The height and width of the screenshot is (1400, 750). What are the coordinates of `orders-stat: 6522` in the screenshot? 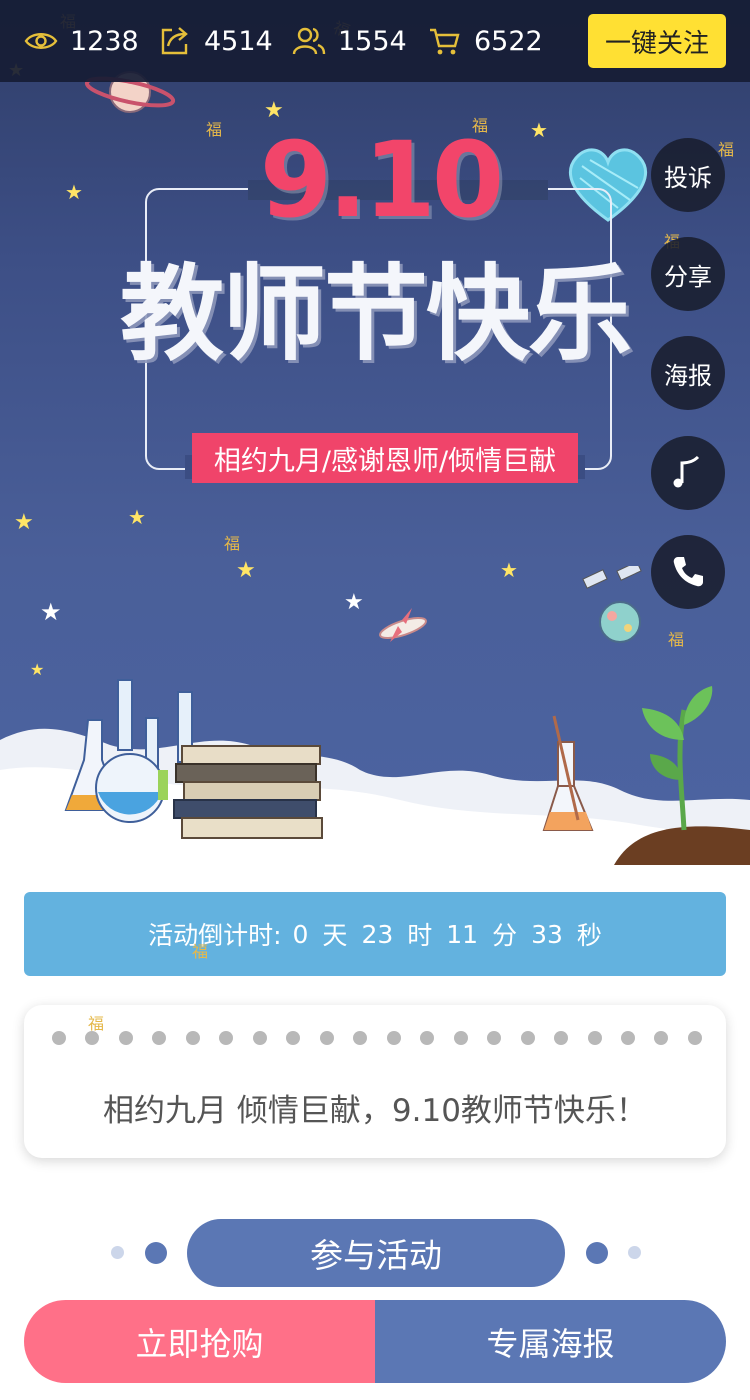 It's located at (485, 41).